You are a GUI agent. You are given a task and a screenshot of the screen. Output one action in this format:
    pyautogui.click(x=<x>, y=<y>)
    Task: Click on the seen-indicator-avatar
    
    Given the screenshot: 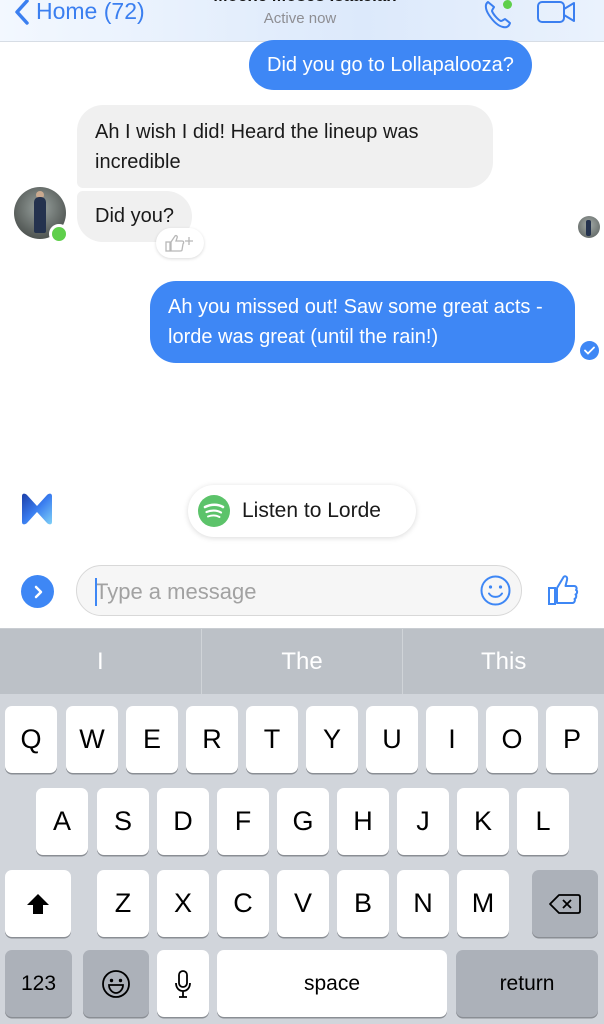 What is the action you would take?
    pyautogui.click(x=589, y=227)
    